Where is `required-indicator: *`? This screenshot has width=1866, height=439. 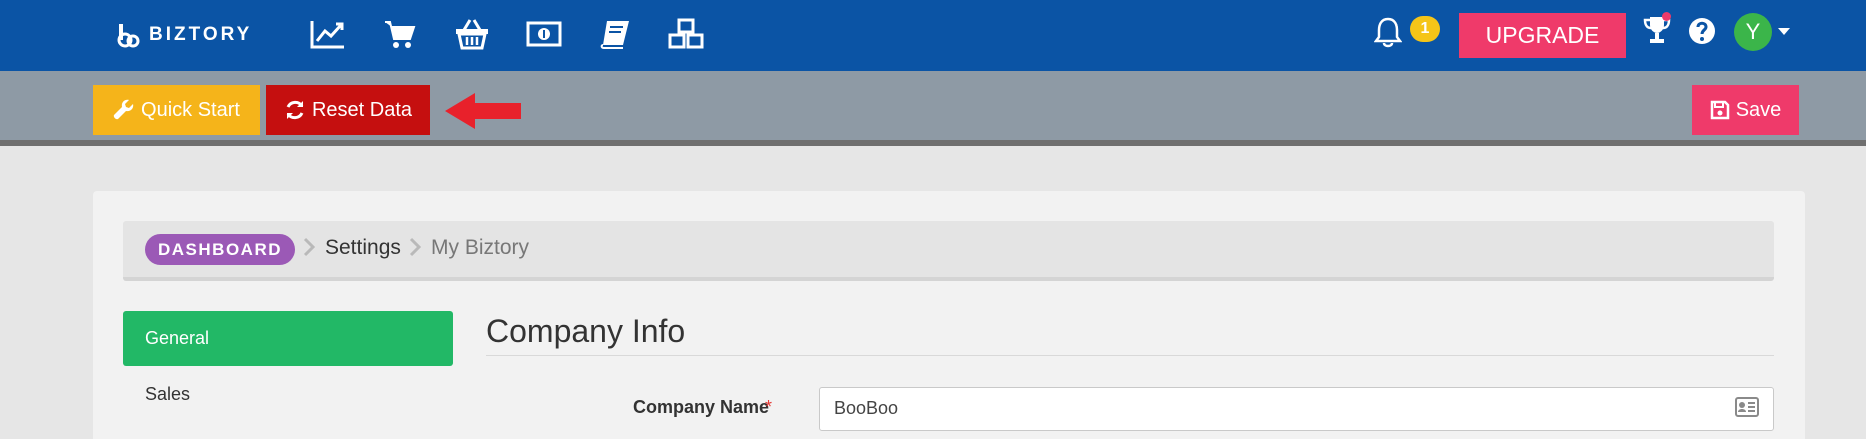 required-indicator: * is located at coordinates (769, 407).